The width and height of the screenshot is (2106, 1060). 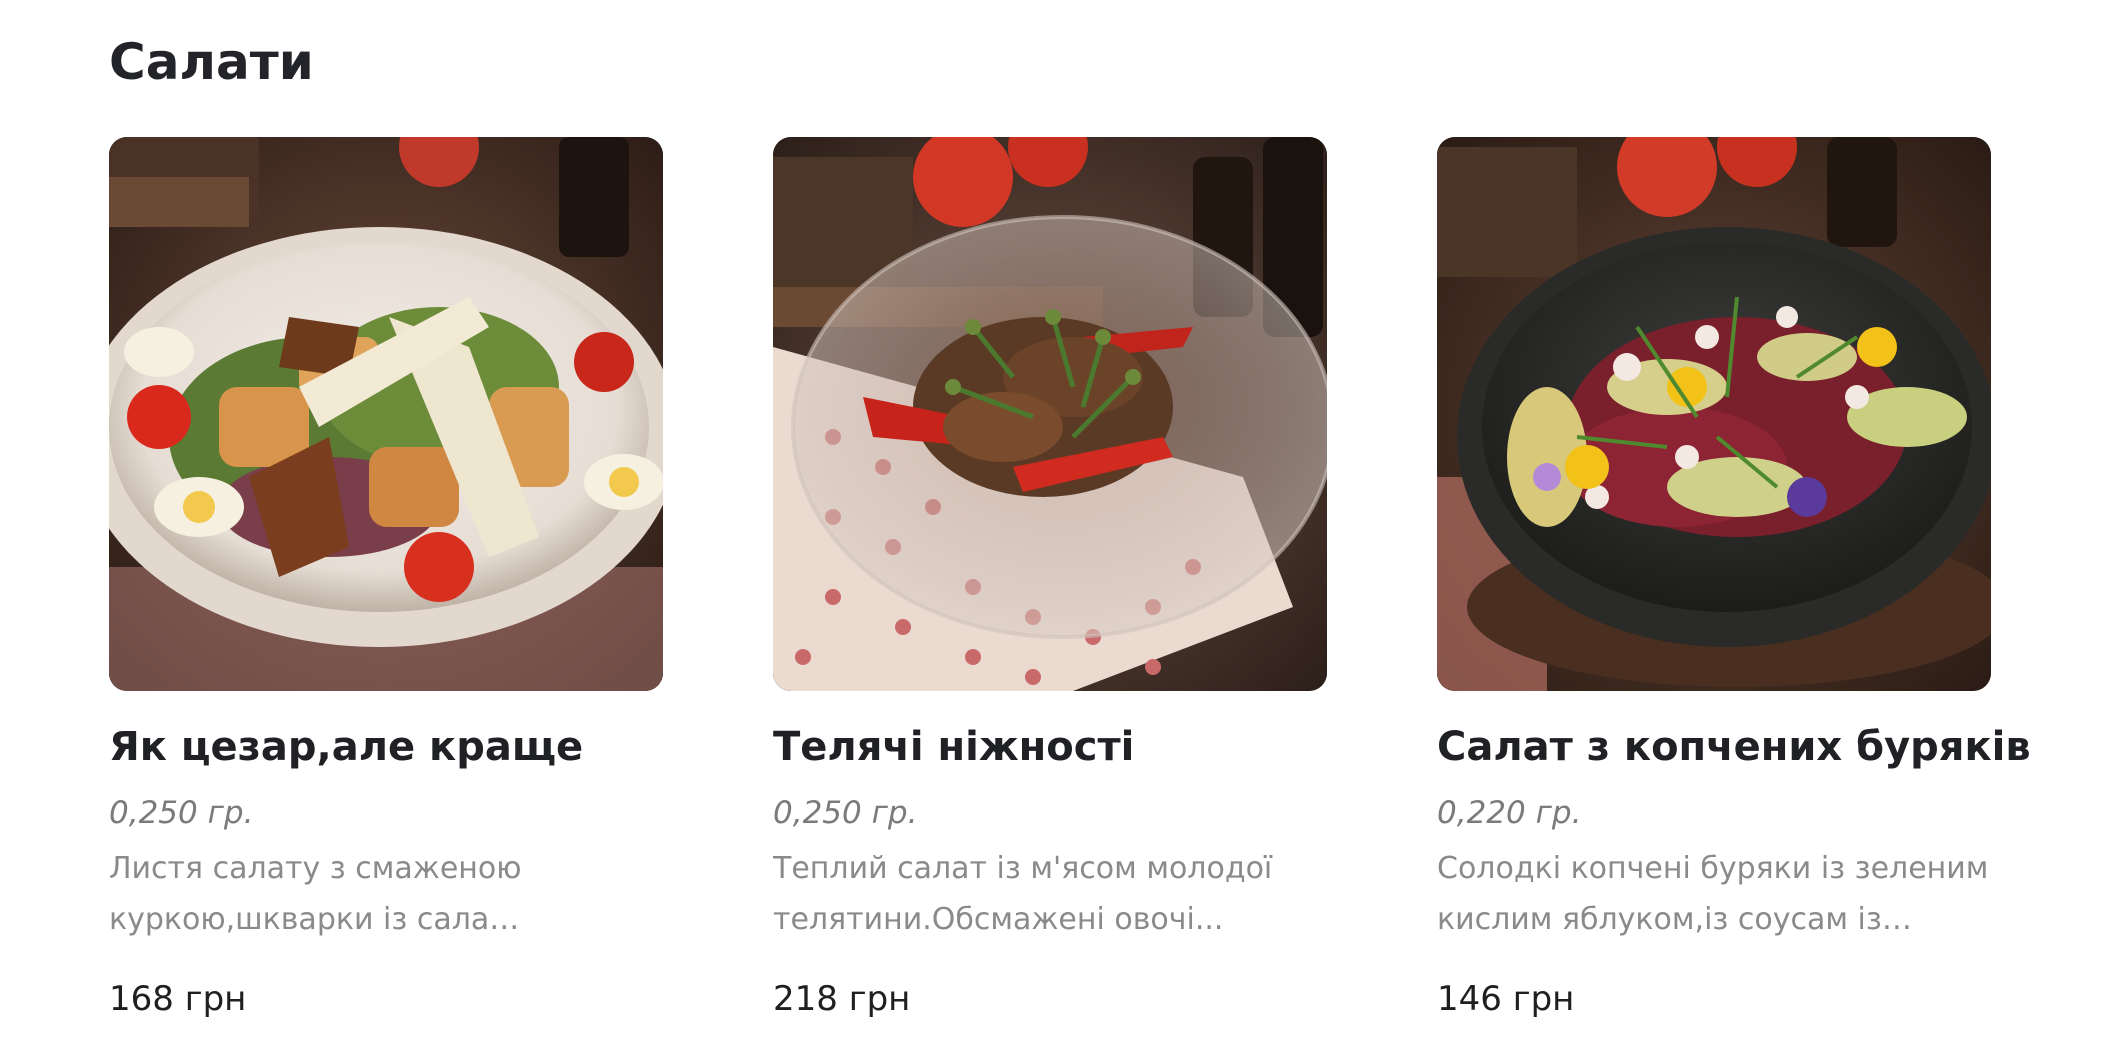 I want to click on product-name: Як цезар,але краще, so click(x=386, y=747).